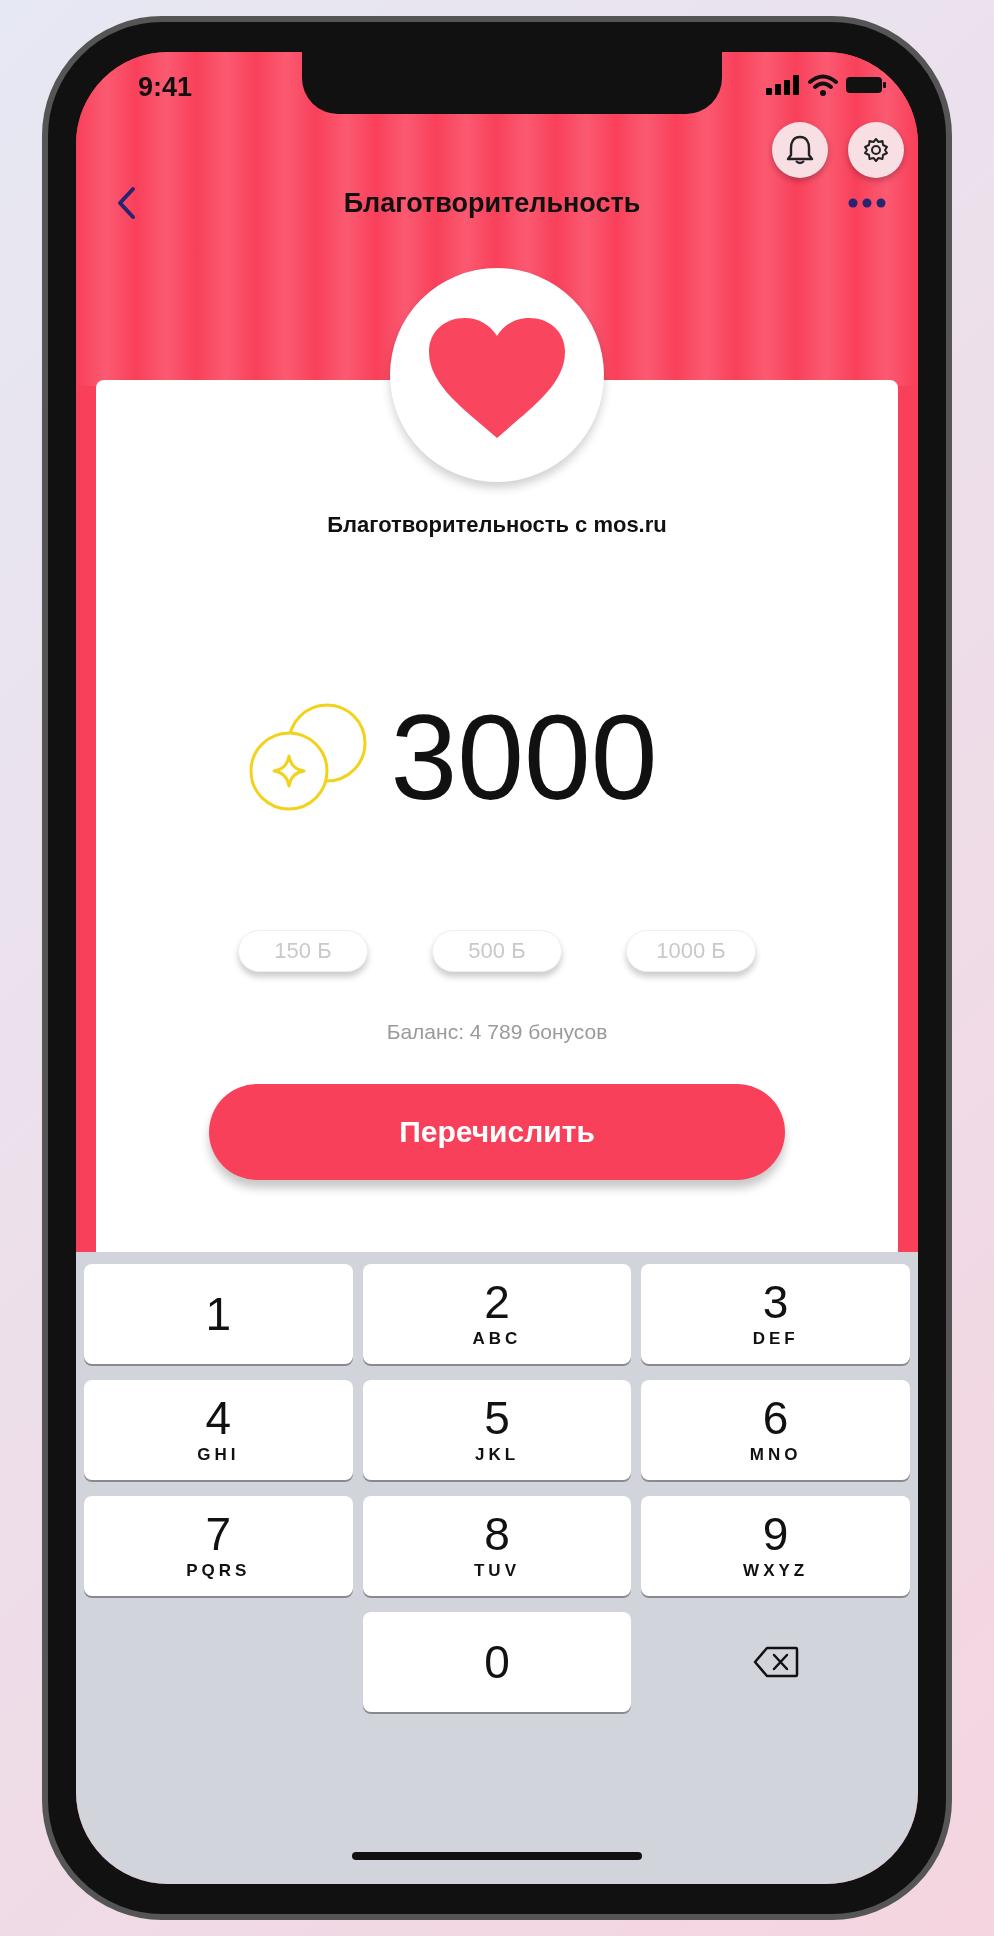 The height and width of the screenshot is (1936, 994). Describe the element at coordinates (492, 203) in the screenshot. I see `screen-title: Благотворительность` at that location.